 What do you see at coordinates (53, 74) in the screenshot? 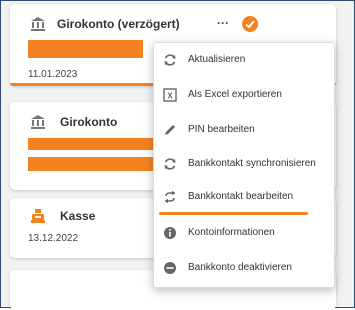
I see `account-date: 11.01.2023` at bounding box center [53, 74].